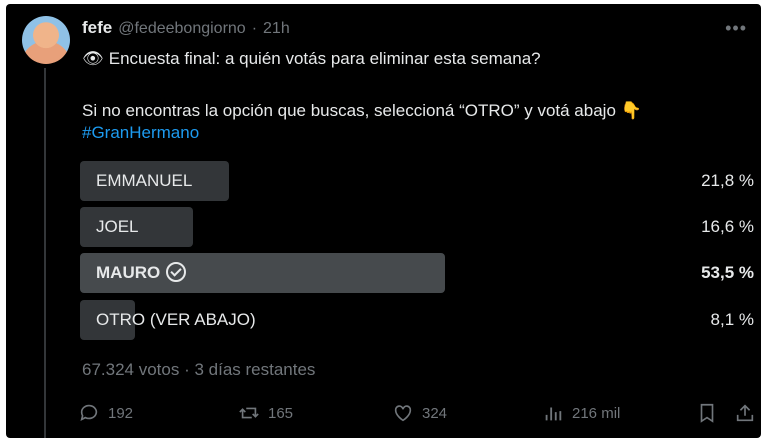 This screenshot has height=442, width=767. I want to click on poll-option-percent: 53,5 %, so click(727, 272).